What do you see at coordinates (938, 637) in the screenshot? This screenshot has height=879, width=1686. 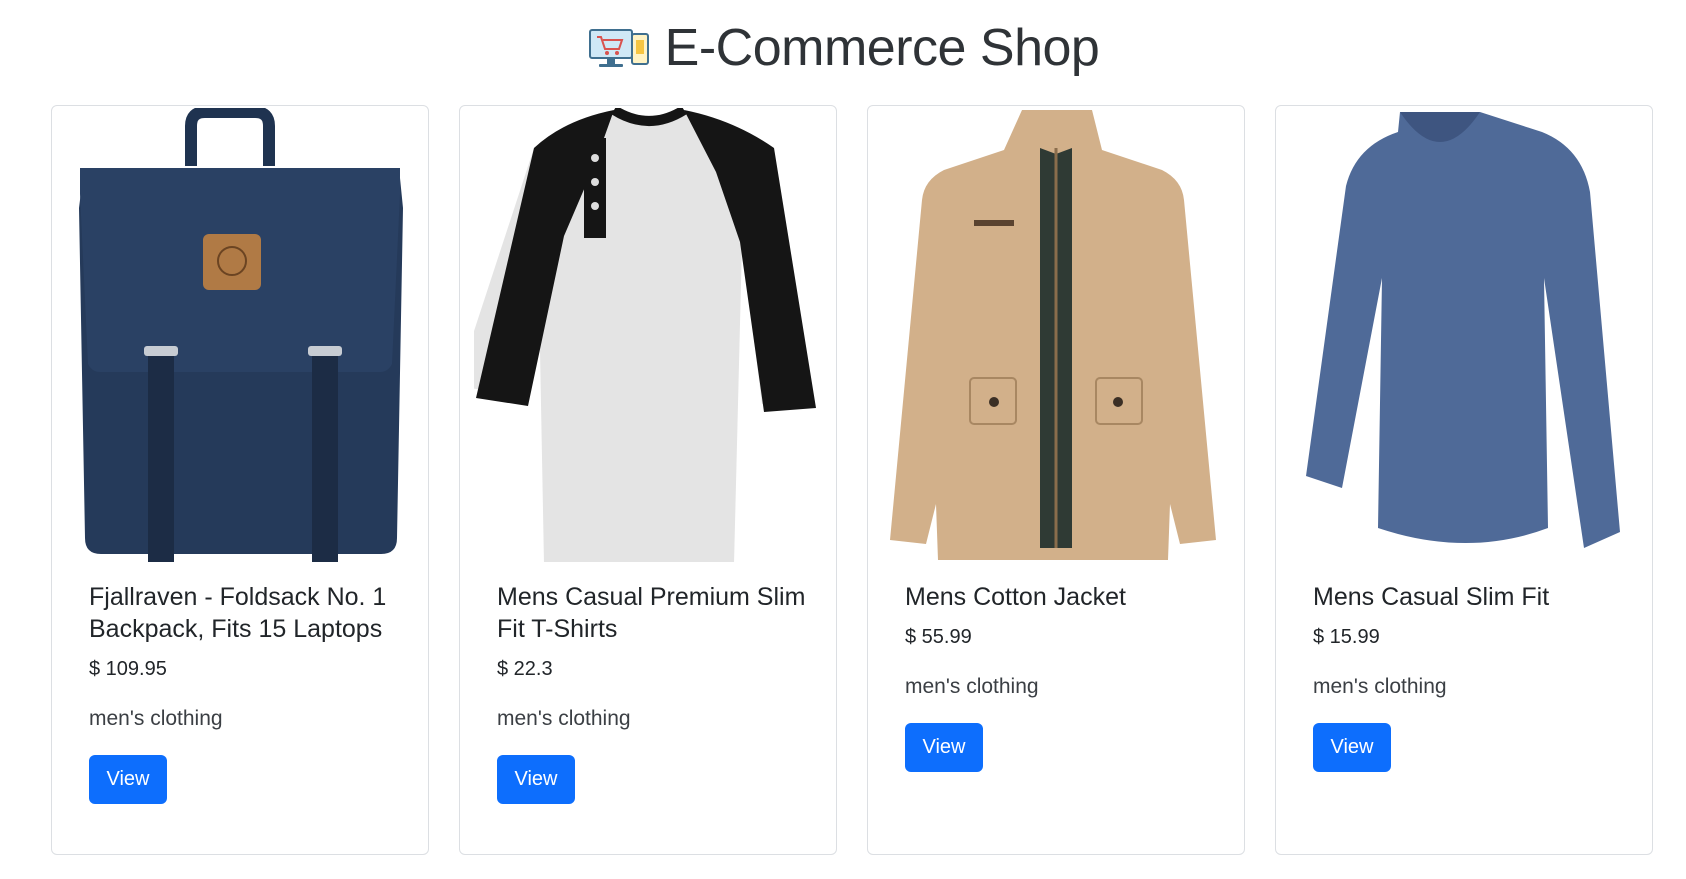 I see `product-price: $ 55.99` at bounding box center [938, 637].